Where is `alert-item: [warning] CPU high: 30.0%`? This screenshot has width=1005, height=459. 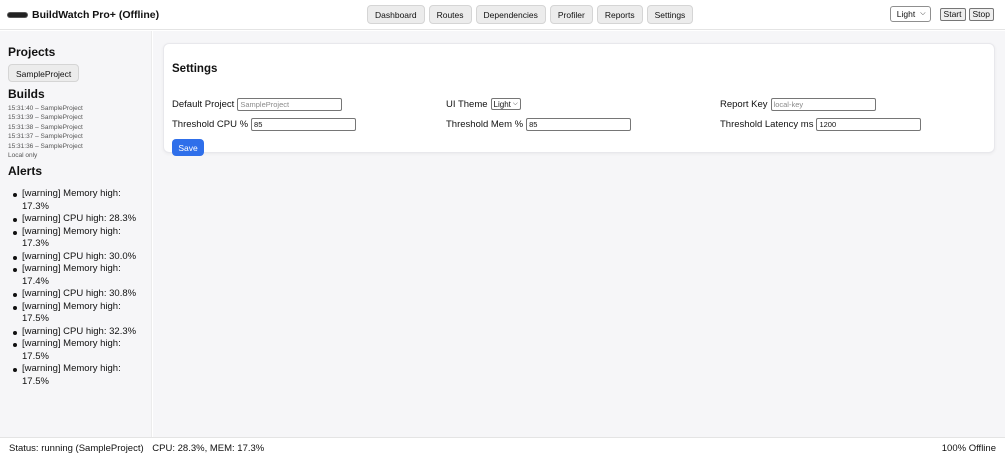
alert-item: [warning] CPU high: 30.0% is located at coordinates (75, 256).